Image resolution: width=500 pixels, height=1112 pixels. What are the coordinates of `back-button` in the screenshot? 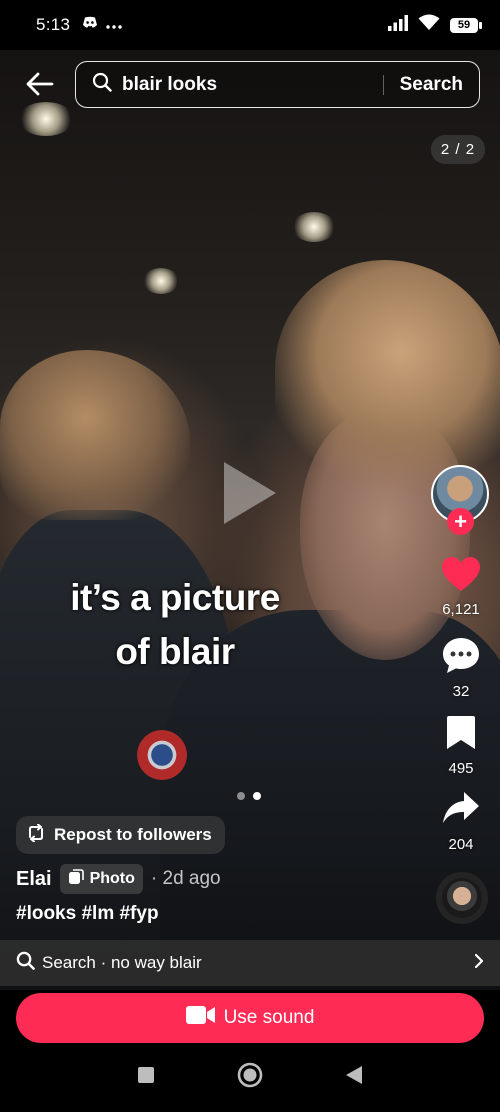 It's located at (40, 84).